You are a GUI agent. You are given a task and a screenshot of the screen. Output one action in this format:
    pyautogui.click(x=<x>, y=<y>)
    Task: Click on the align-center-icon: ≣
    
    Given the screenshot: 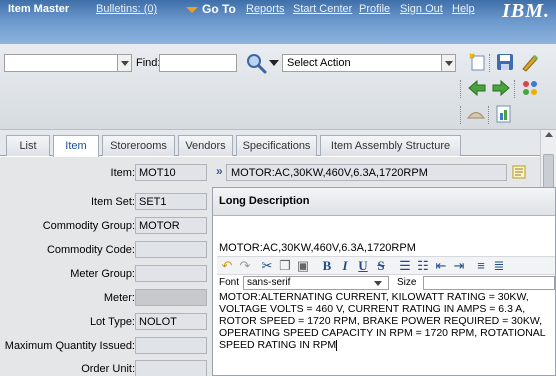 What is the action you would take?
    pyautogui.click(x=499, y=266)
    